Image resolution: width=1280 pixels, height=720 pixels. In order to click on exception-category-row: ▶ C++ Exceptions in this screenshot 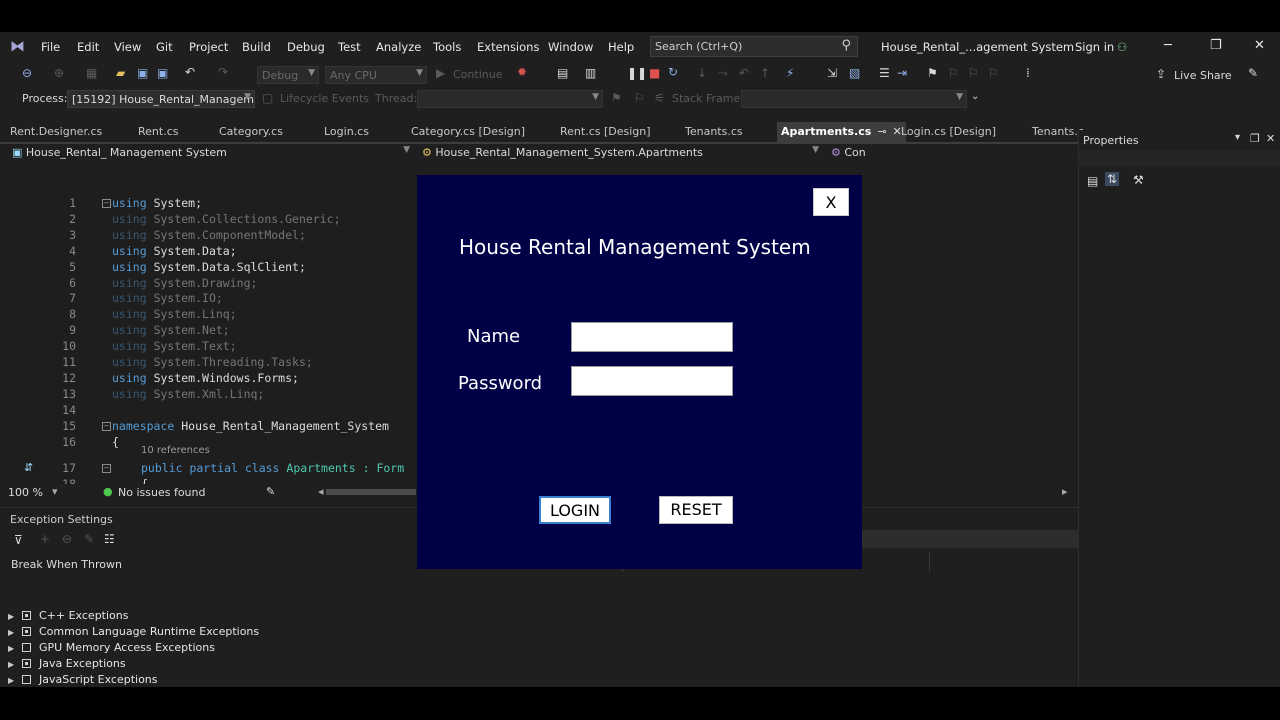, I will do `click(68, 615)`.